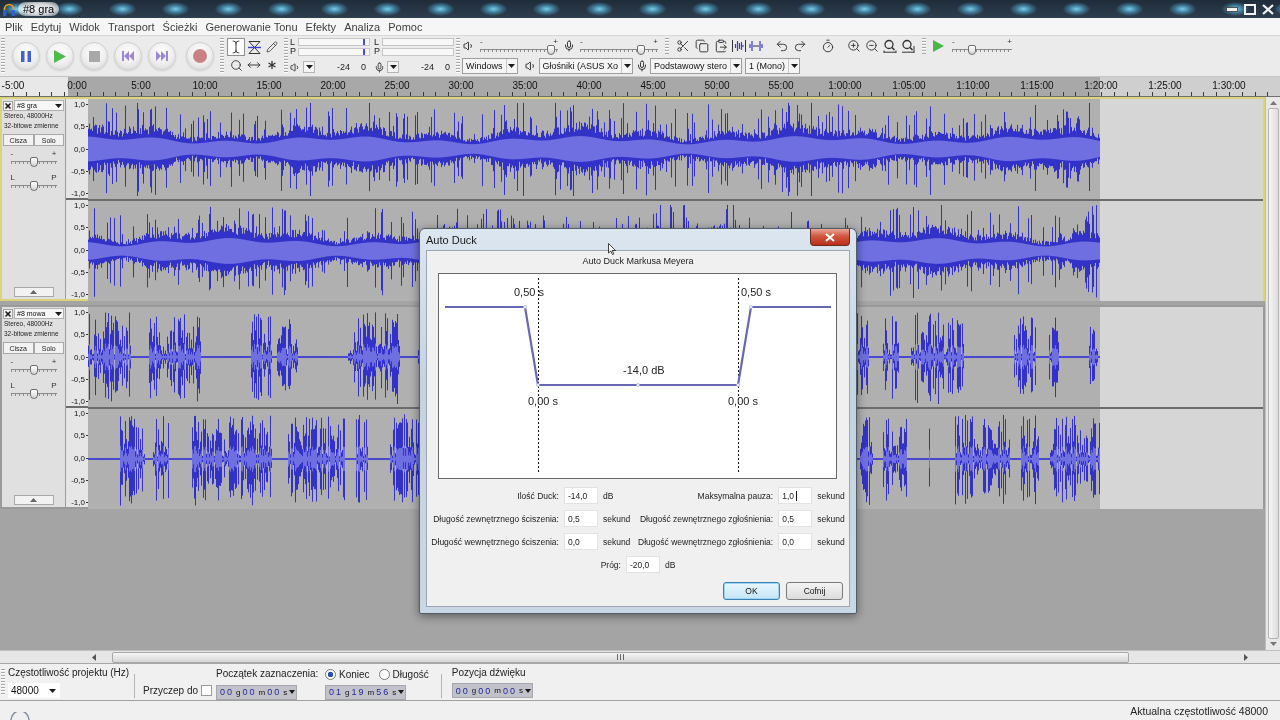  What do you see at coordinates (642, 564) in the screenshot?
I see `number-field: -20,0` at bounding box center [642, 564].